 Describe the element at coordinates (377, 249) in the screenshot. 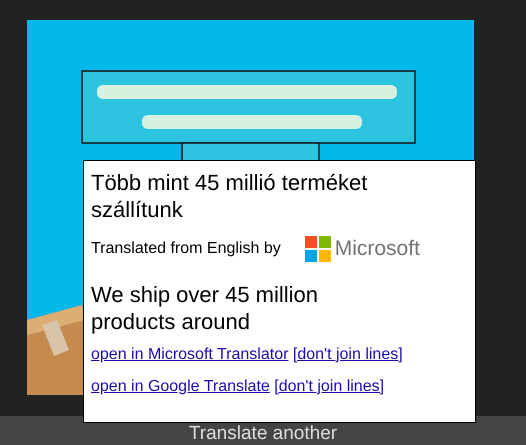

I see `microsoft-wordmark: Microsoft` at that location.